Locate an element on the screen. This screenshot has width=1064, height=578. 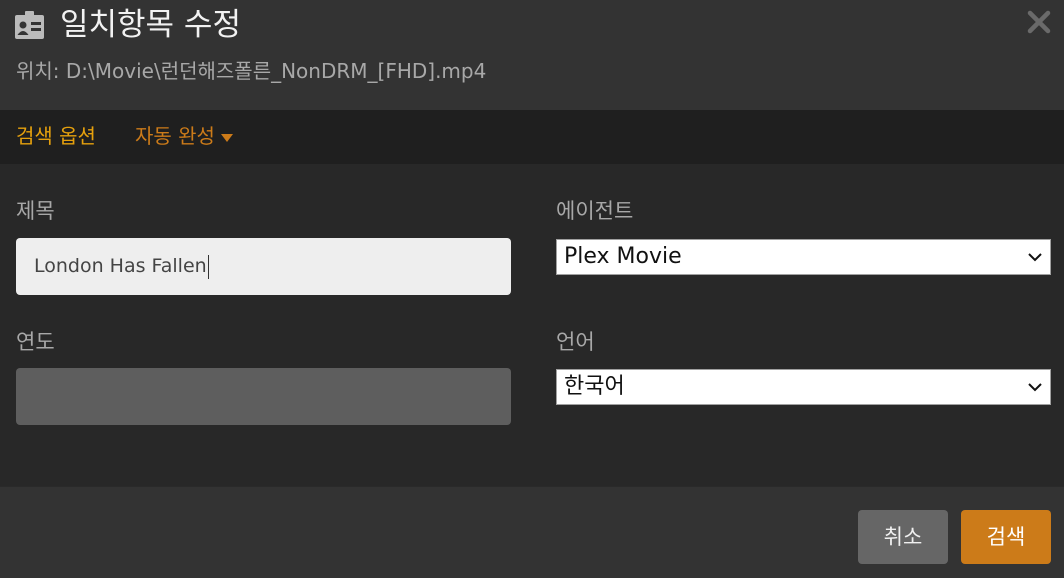
title-label: 제목 is located at coordinates (35, 211).